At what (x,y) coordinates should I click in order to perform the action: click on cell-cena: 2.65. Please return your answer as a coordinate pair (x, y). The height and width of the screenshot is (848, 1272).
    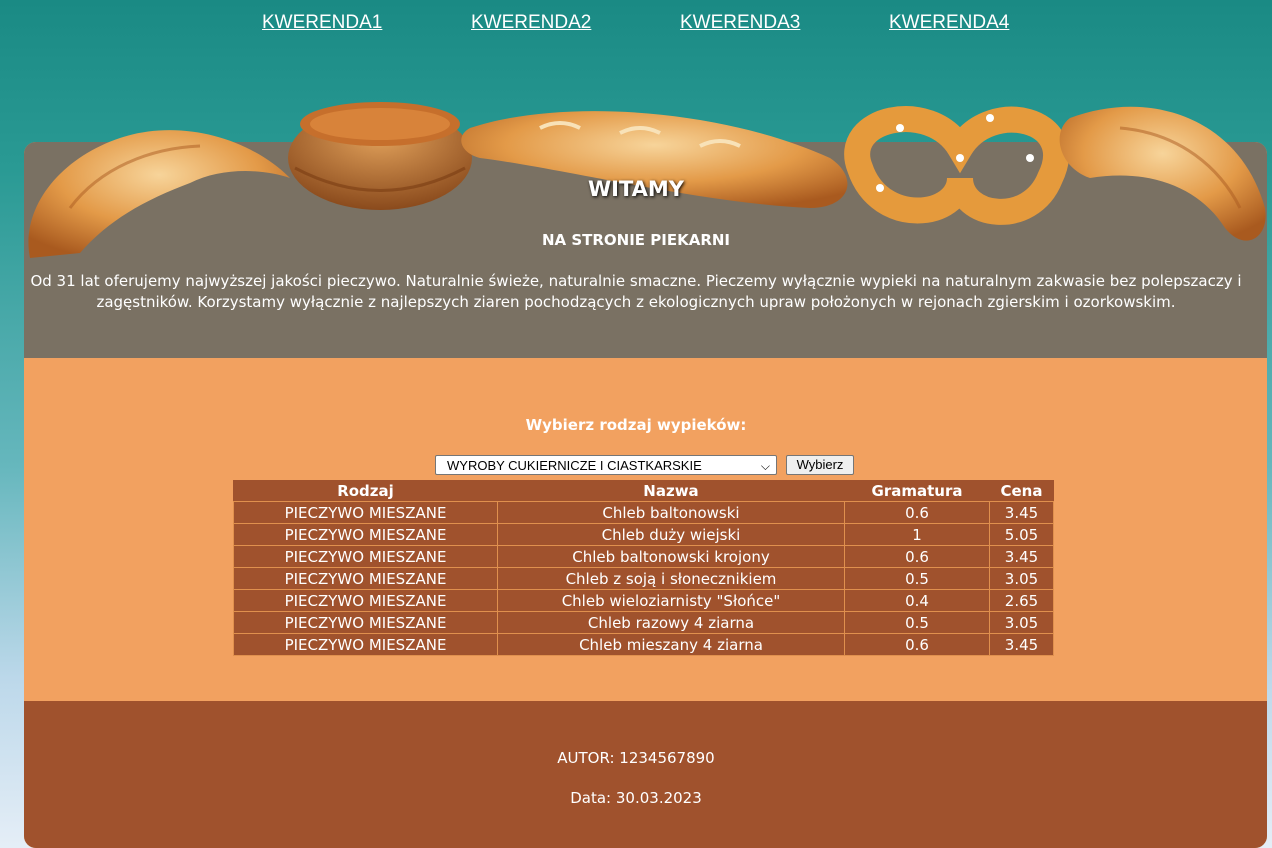
    Looking at the image, I should click on (1021, 600).